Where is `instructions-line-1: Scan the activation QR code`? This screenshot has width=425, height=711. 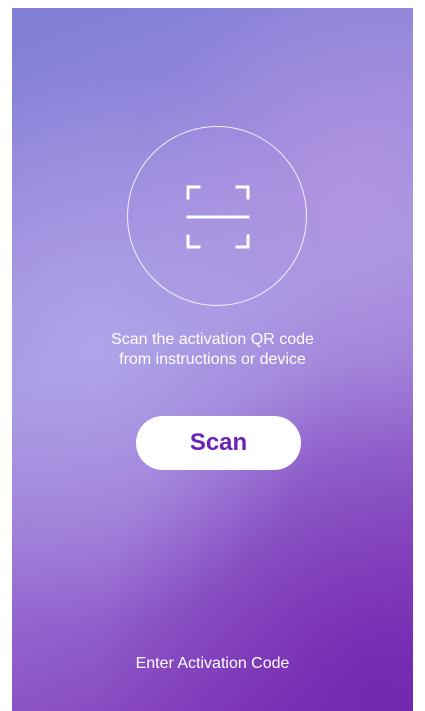
instructions-line-1: Scan the activation QR code is located at coordinates (212, 339).